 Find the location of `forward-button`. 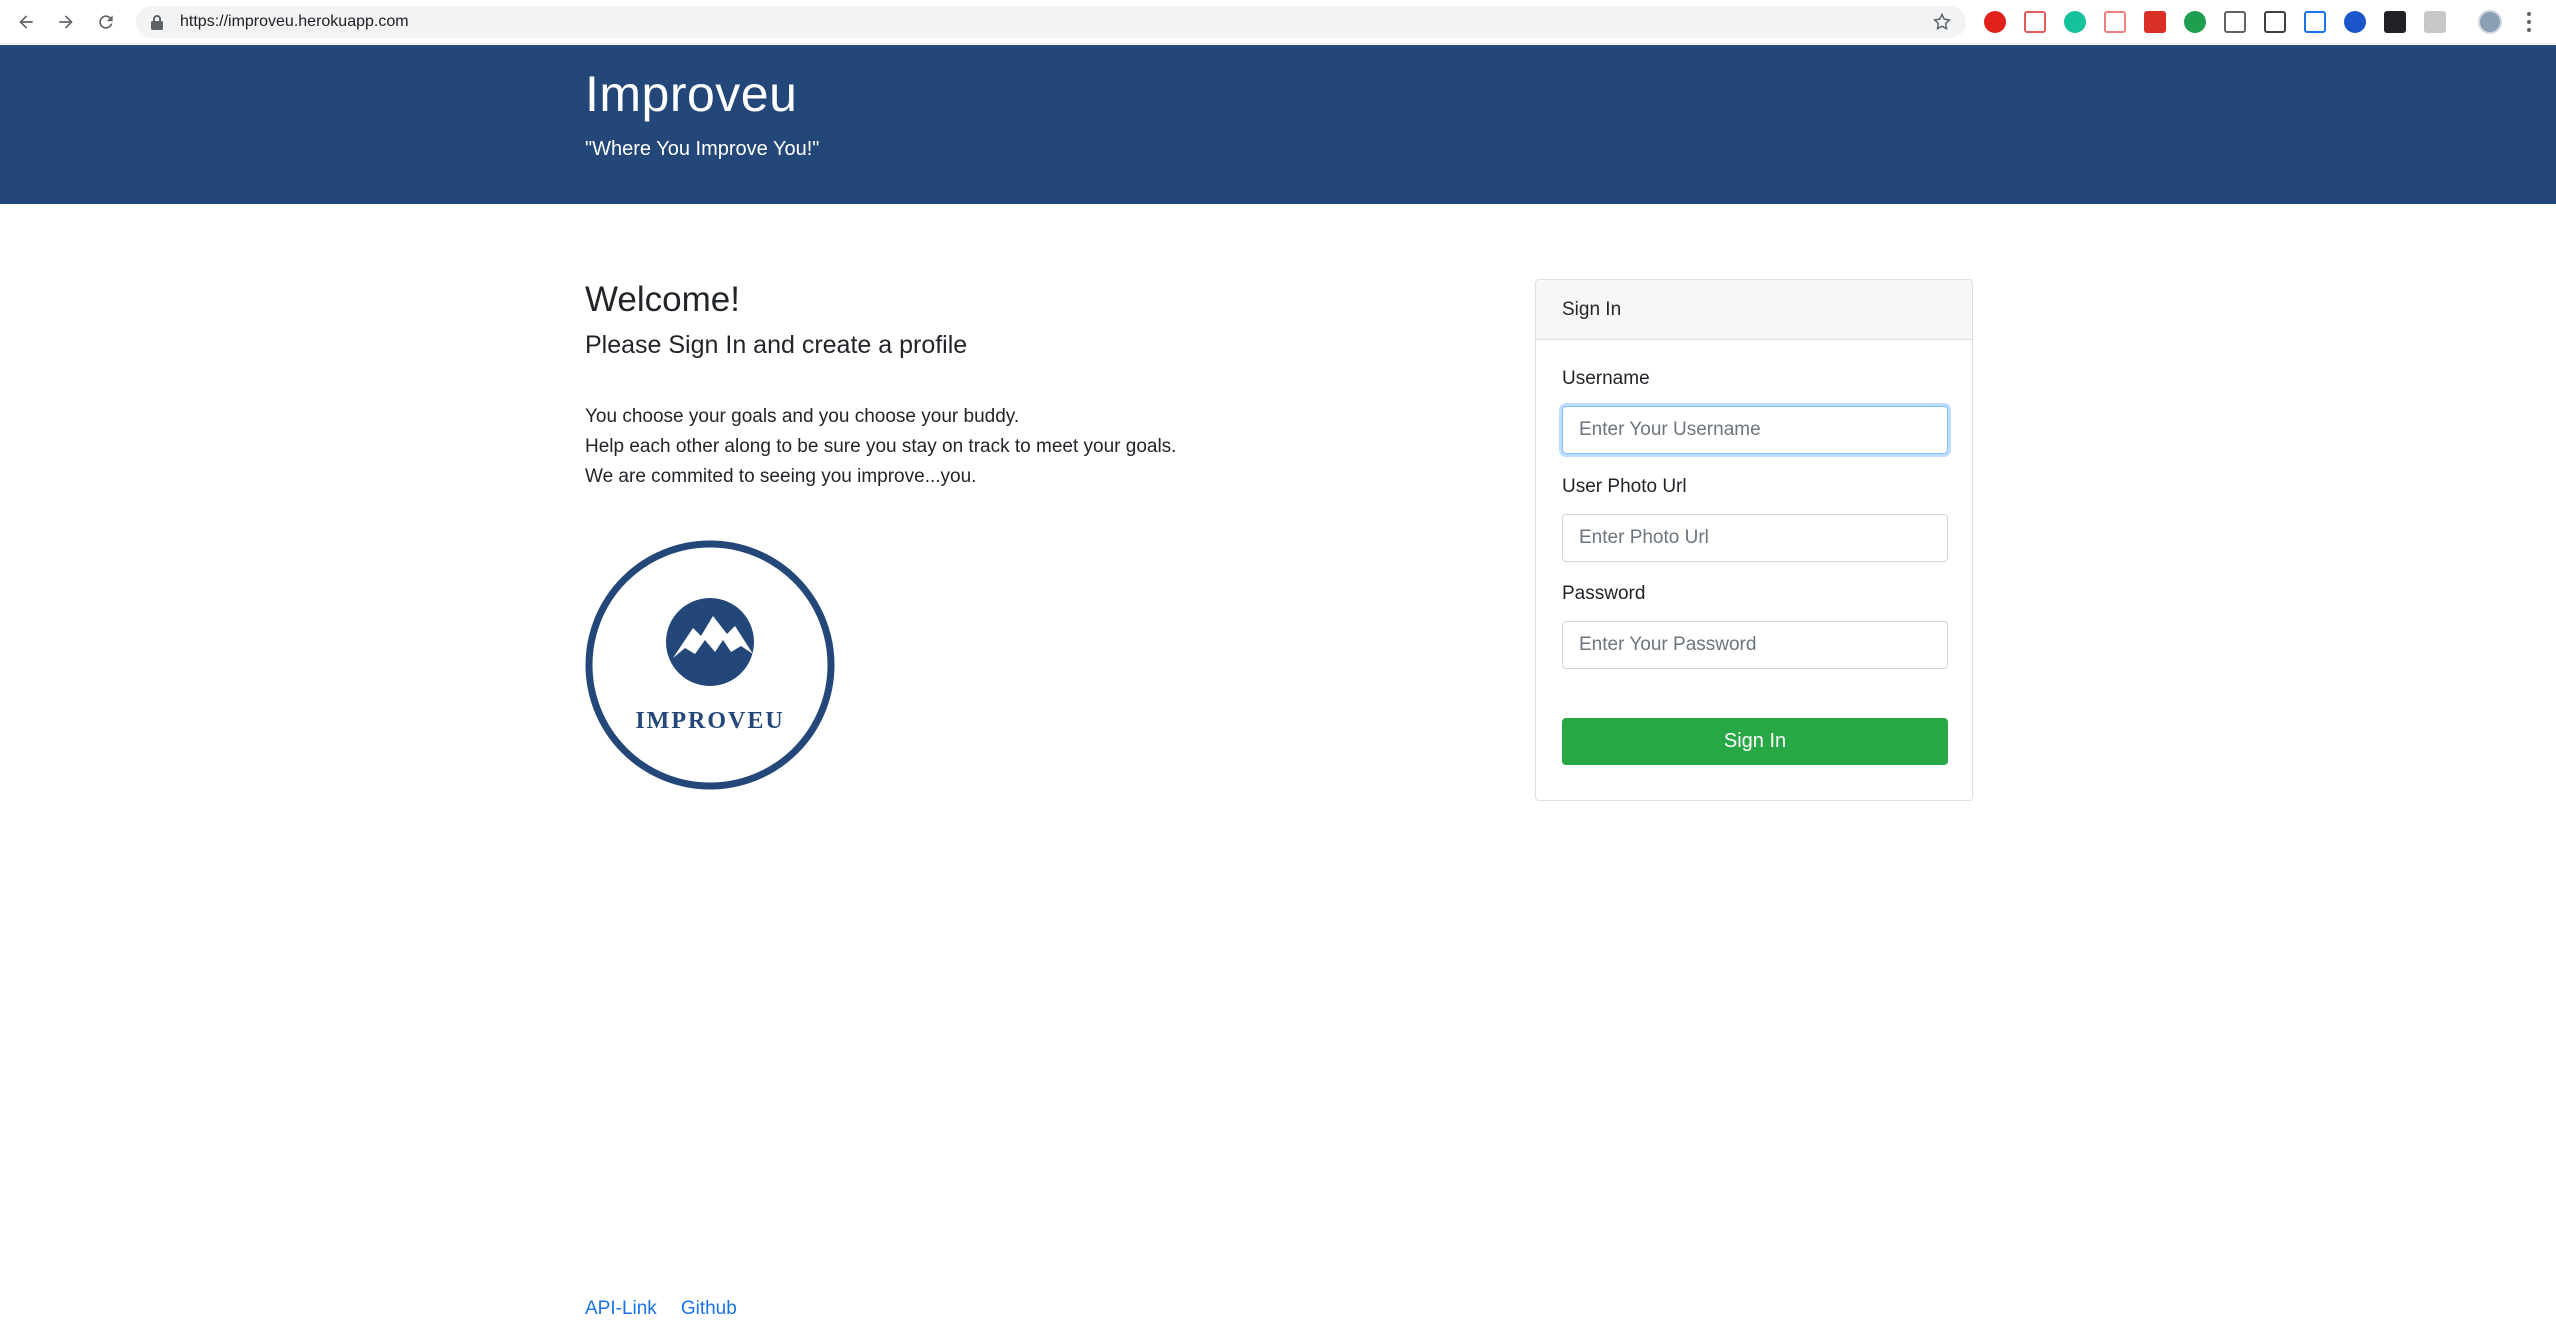

forward-button is located at coordinates (66, 22).